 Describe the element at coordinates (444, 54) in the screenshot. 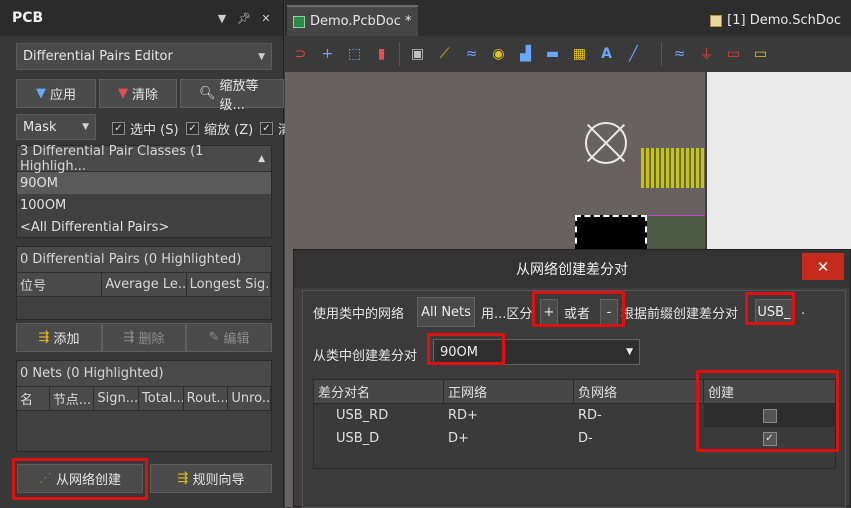

I see `track-icon: ⟋` at that location.